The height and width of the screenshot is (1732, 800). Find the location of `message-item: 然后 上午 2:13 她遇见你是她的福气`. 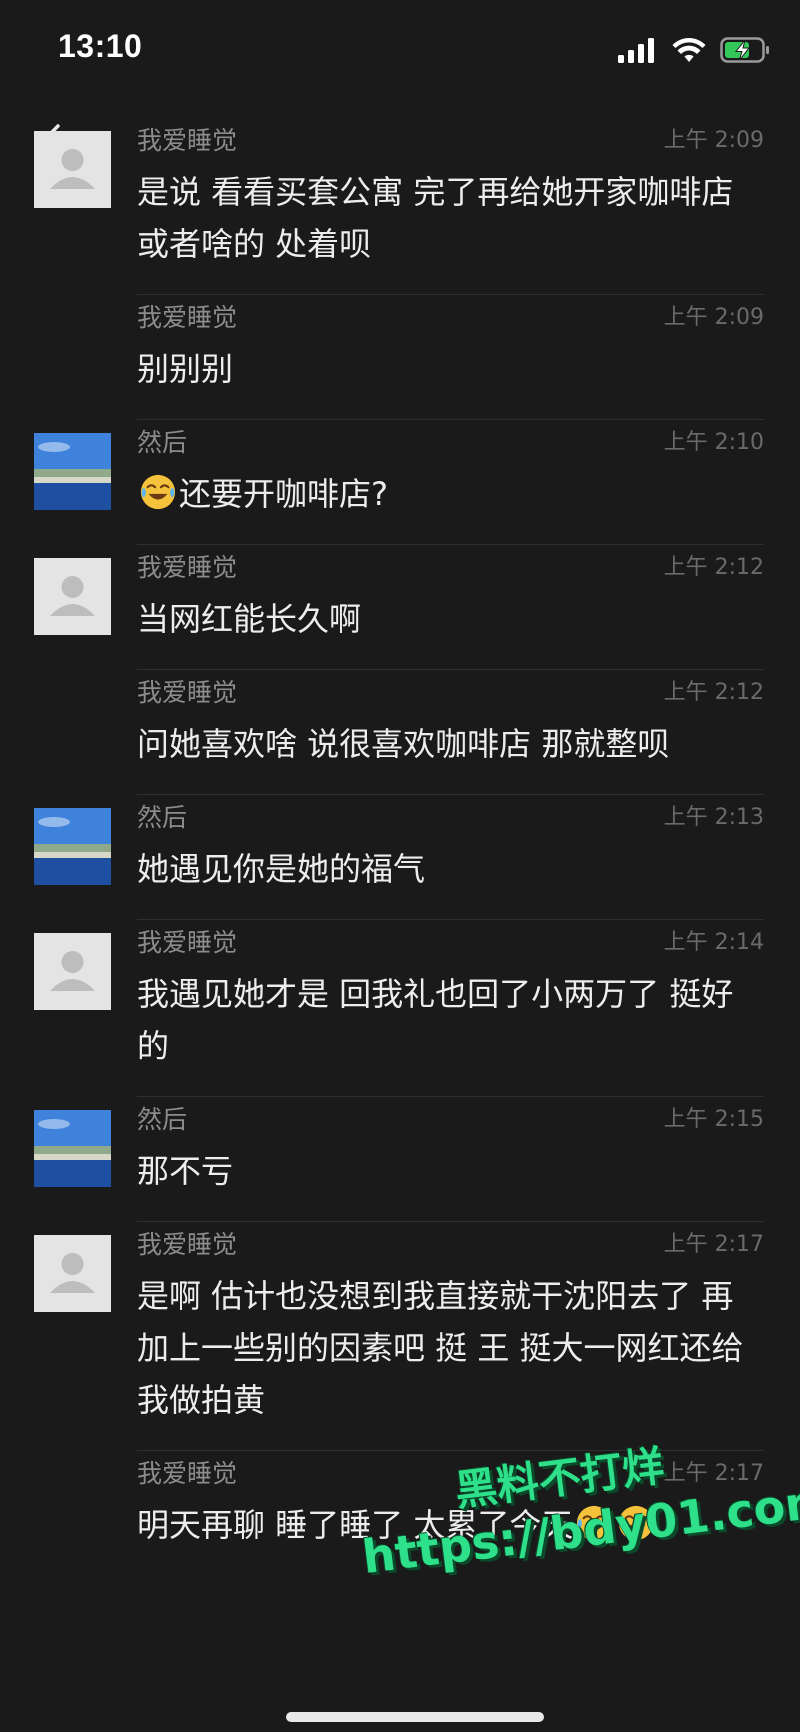

message-item: 然后 上午 2:13 她遇见你是她的福气 is located at coordinates (400, 857).